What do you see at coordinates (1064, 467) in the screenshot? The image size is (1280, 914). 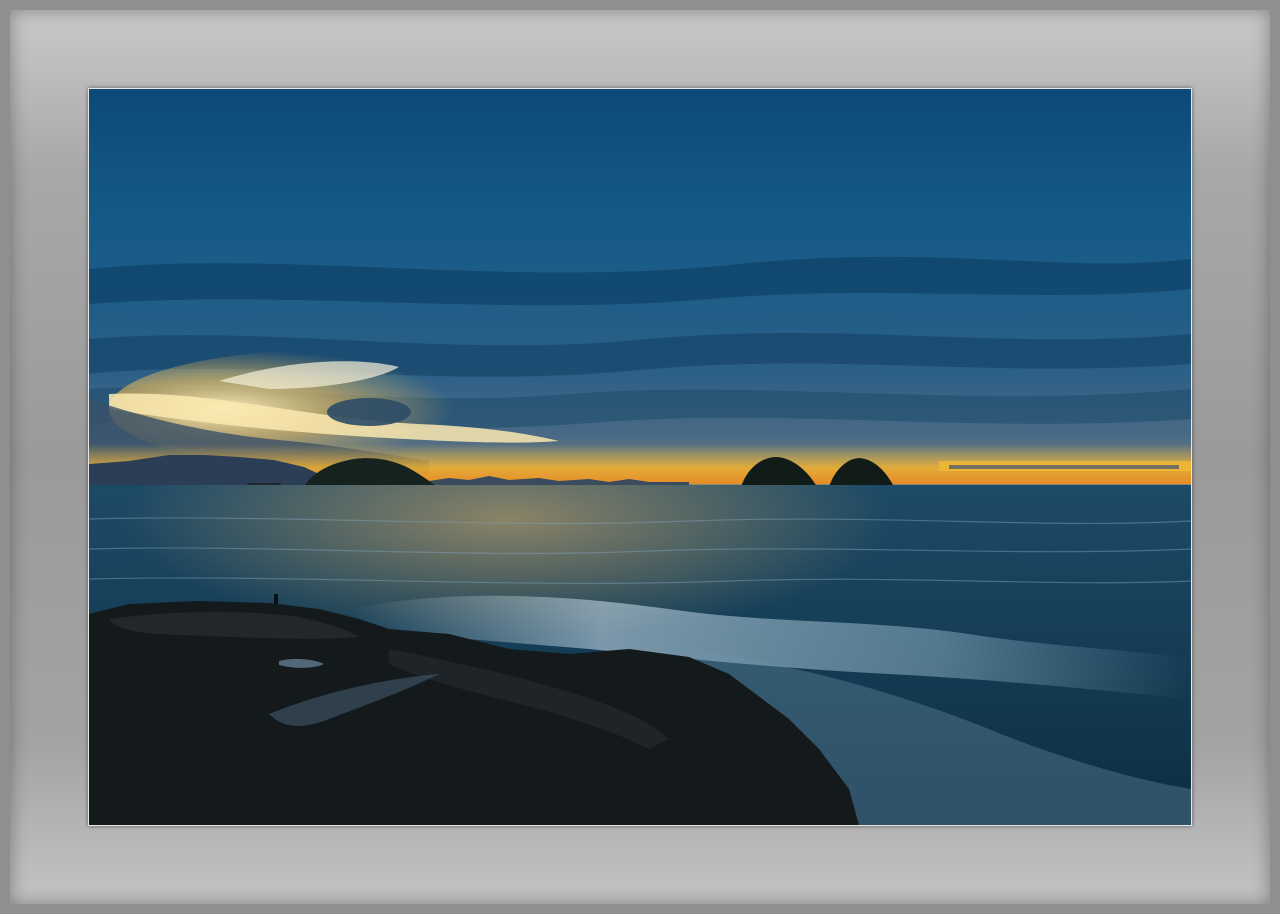 I see `horizon-dark-streak` at bounding box center [1064, 467].